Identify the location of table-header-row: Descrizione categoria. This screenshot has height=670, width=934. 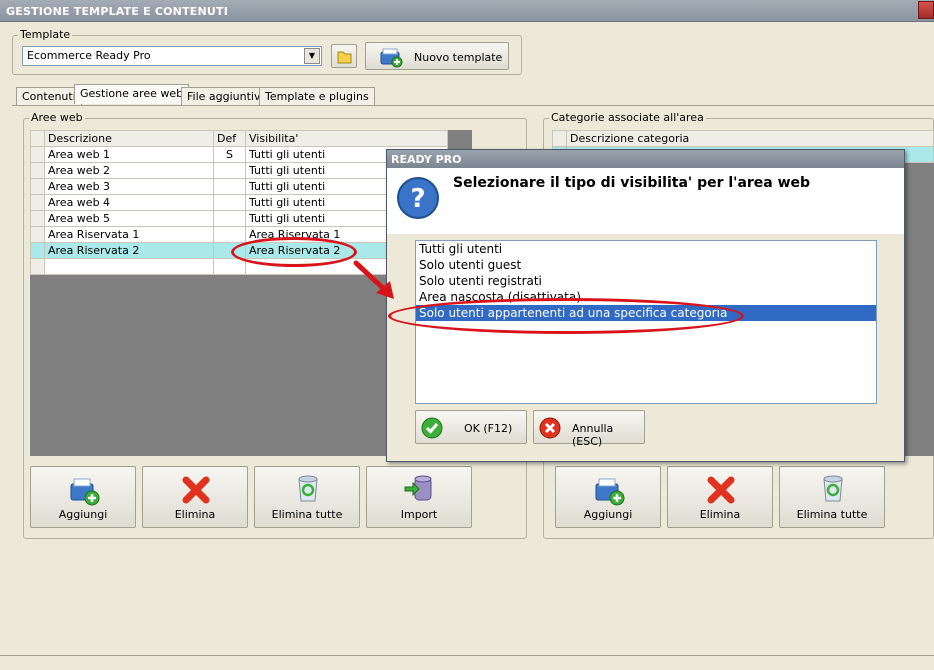
(743, 138).